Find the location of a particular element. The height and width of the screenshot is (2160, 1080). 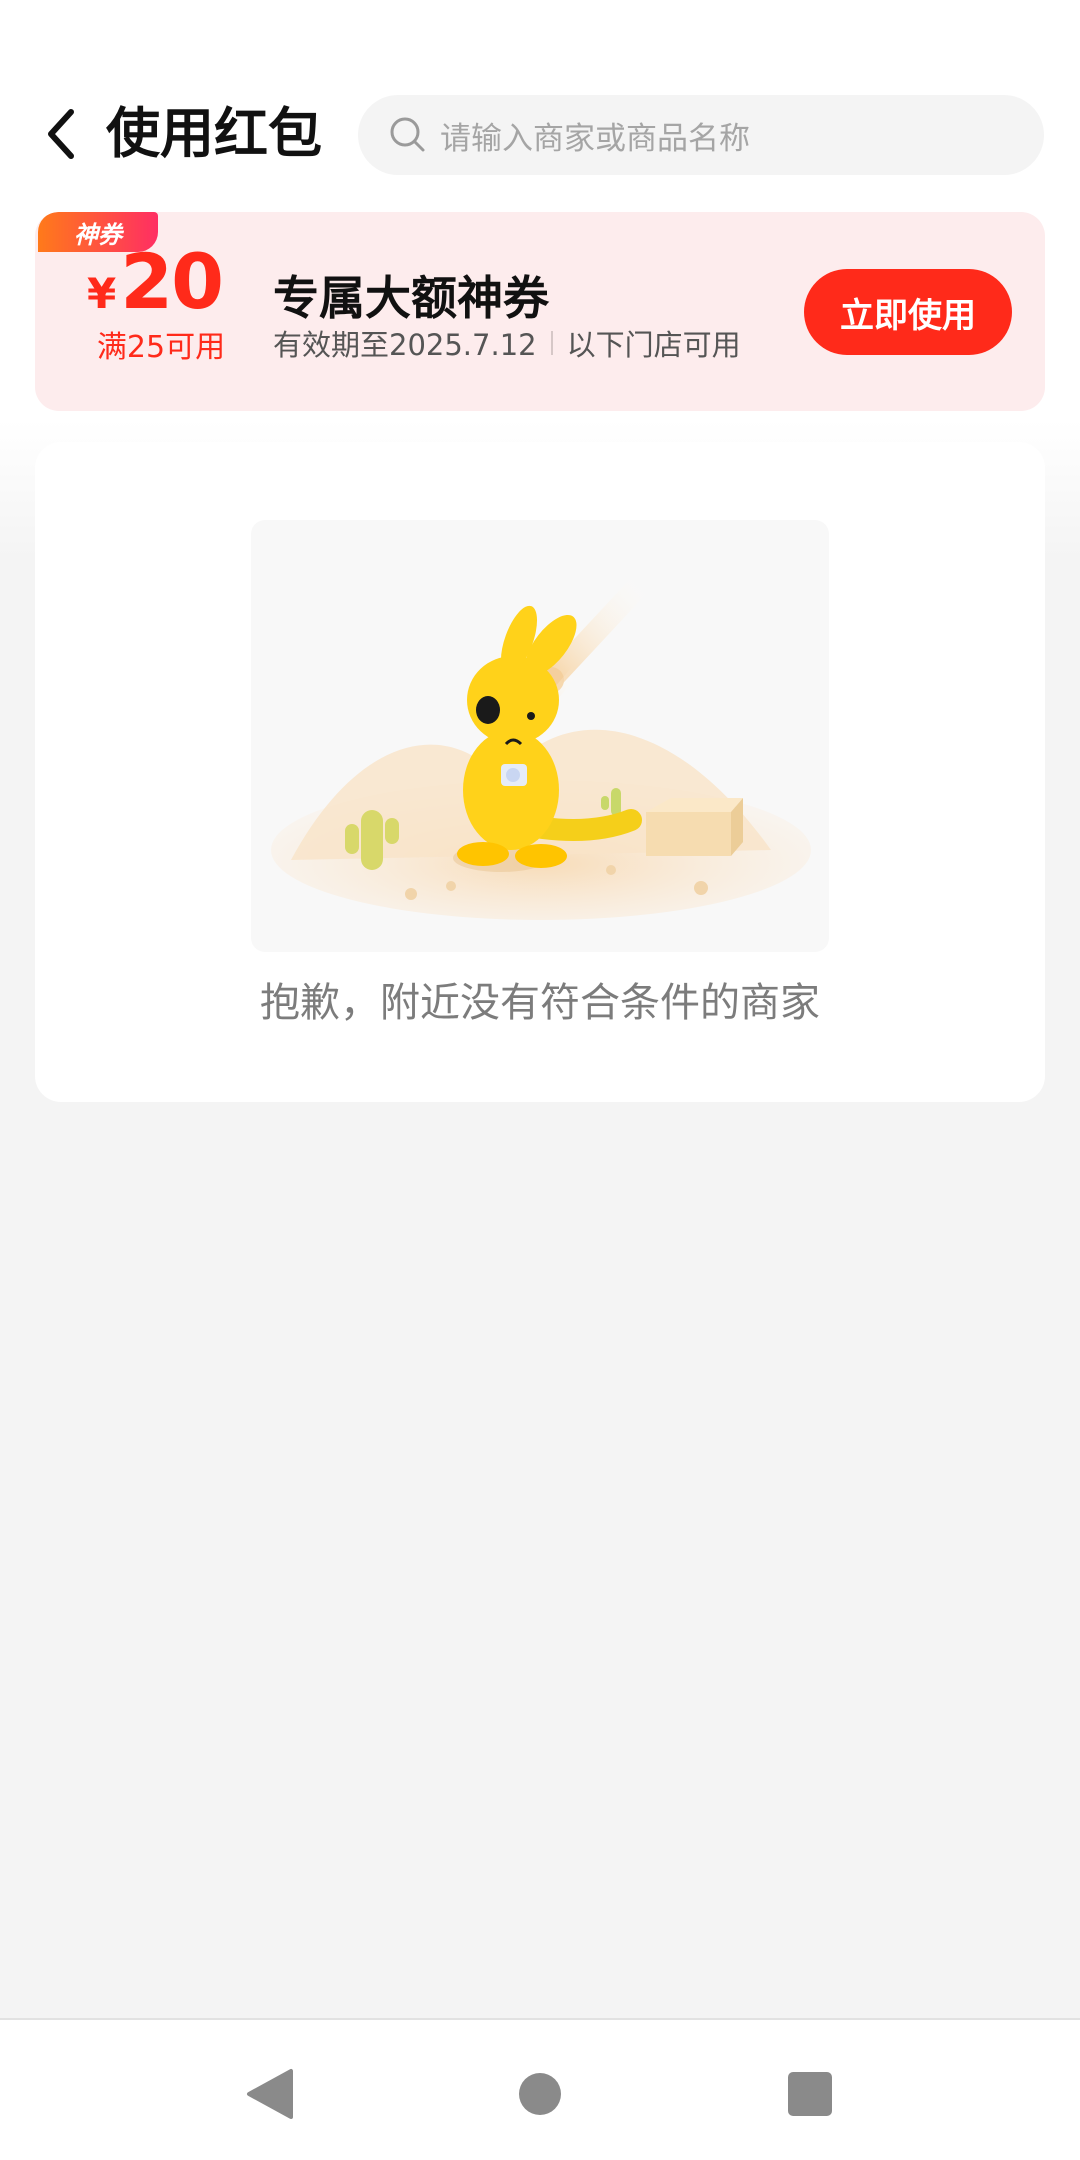

coupon-threshold: 满25可用 is located at coordinates (161, 347).